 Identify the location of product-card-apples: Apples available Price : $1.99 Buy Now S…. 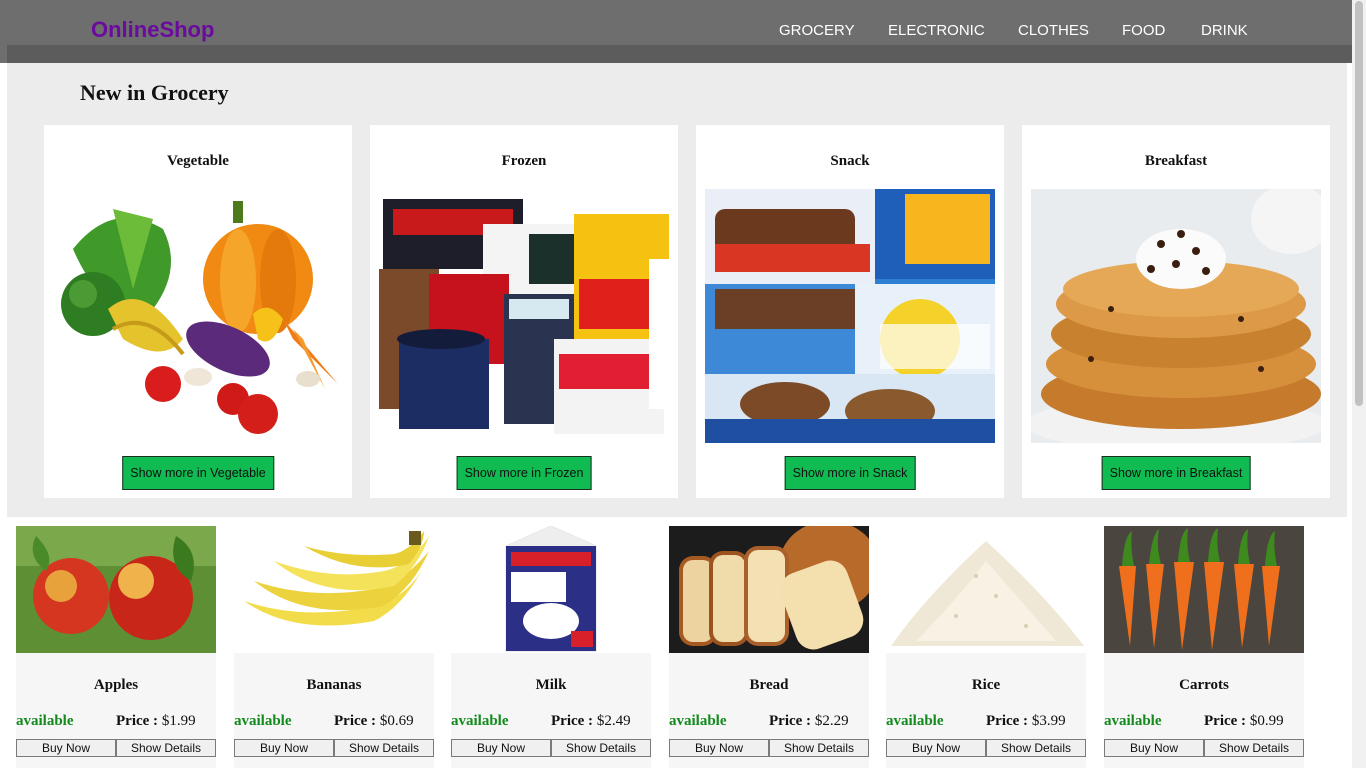
(116, 647).